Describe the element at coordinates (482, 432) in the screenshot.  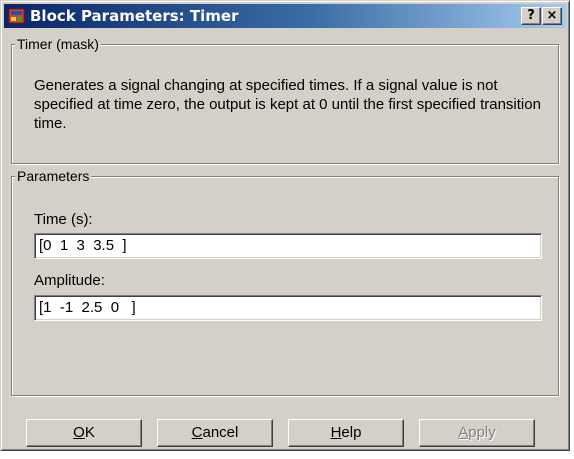
I see `apply-label-rest: pply` at that location.